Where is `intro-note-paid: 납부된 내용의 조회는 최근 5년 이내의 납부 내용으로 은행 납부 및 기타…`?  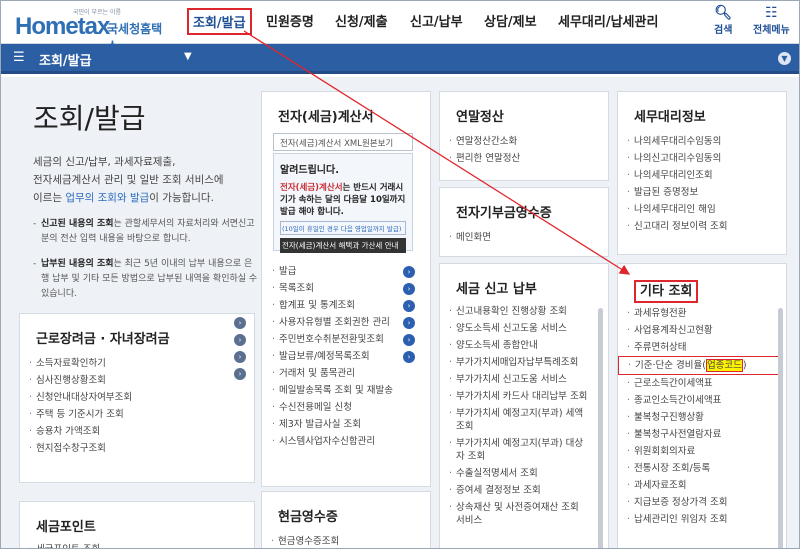
intro-note-paid: 납부된 내용의 조회는 최근 5년 이내의 납부 내용으로 은행 납부 및 기타… is located at coordinates (146, 279).